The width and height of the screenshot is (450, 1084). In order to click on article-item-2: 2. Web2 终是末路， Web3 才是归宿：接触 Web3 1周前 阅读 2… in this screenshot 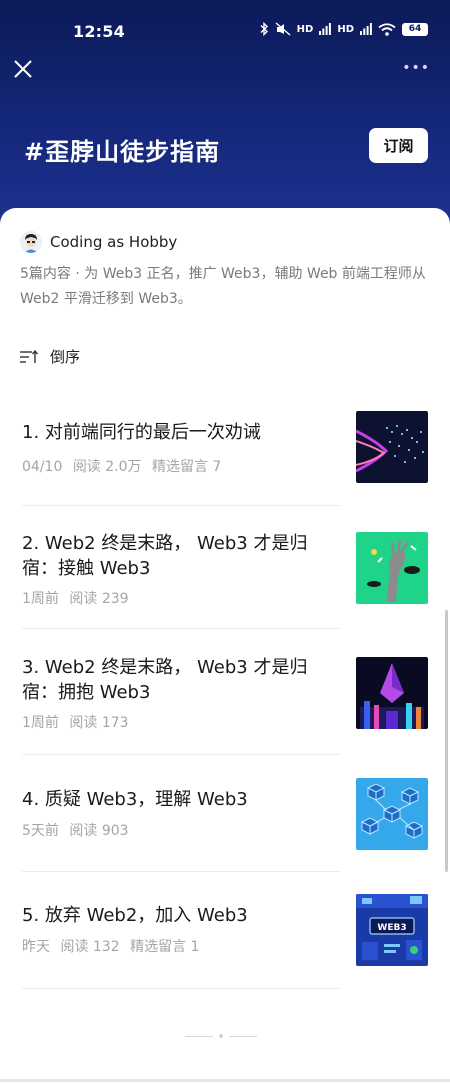, I will do `click(225, 569)`.